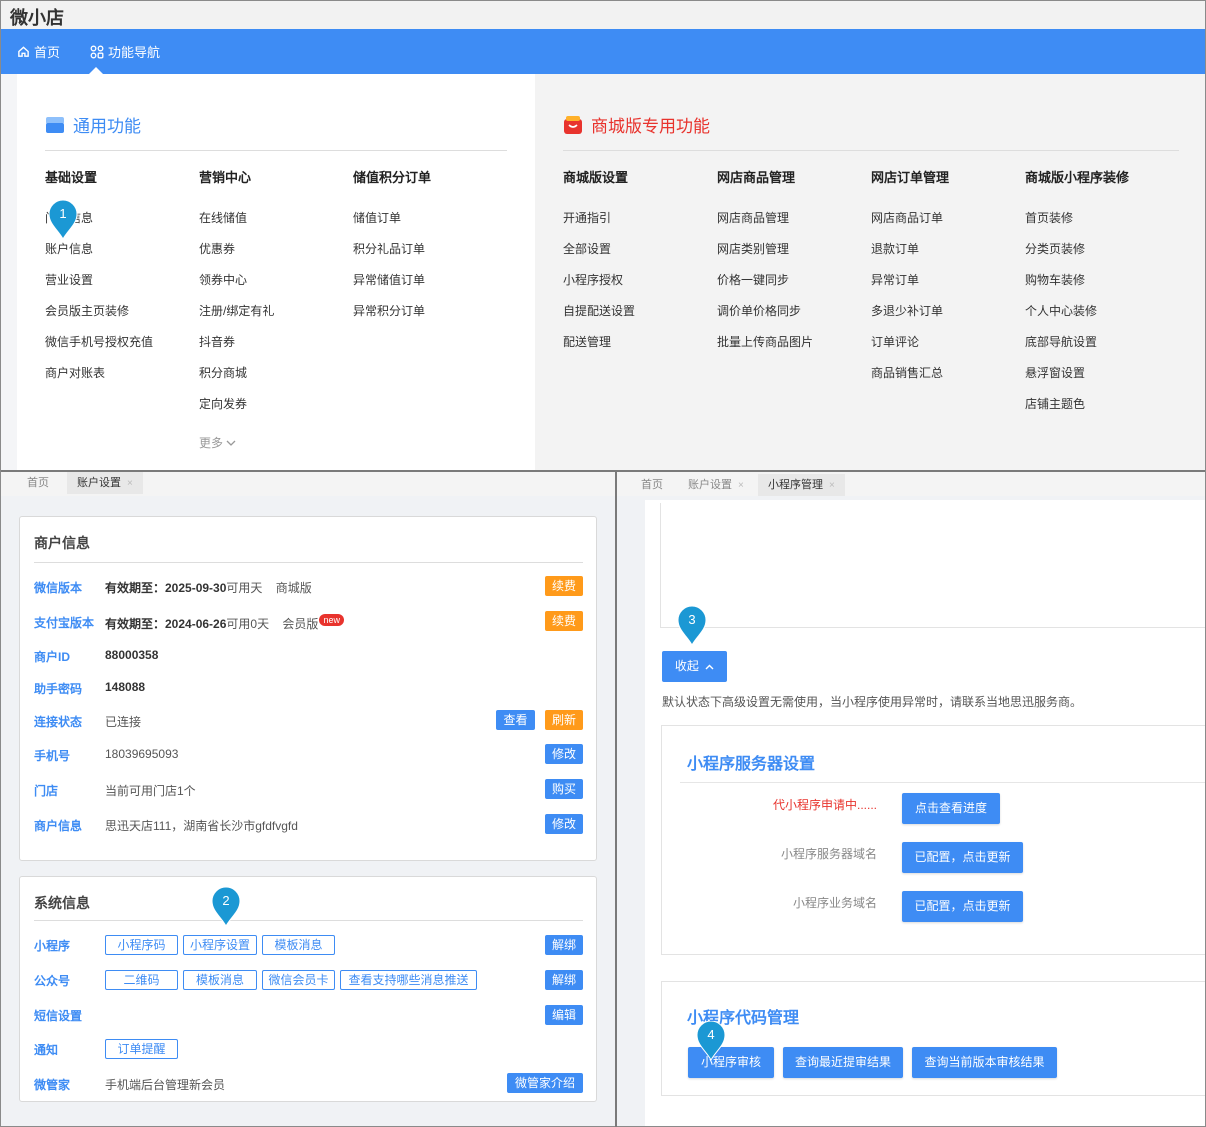  I want to click on order-reminder-button: 订单提醒, so click(141, 1049).